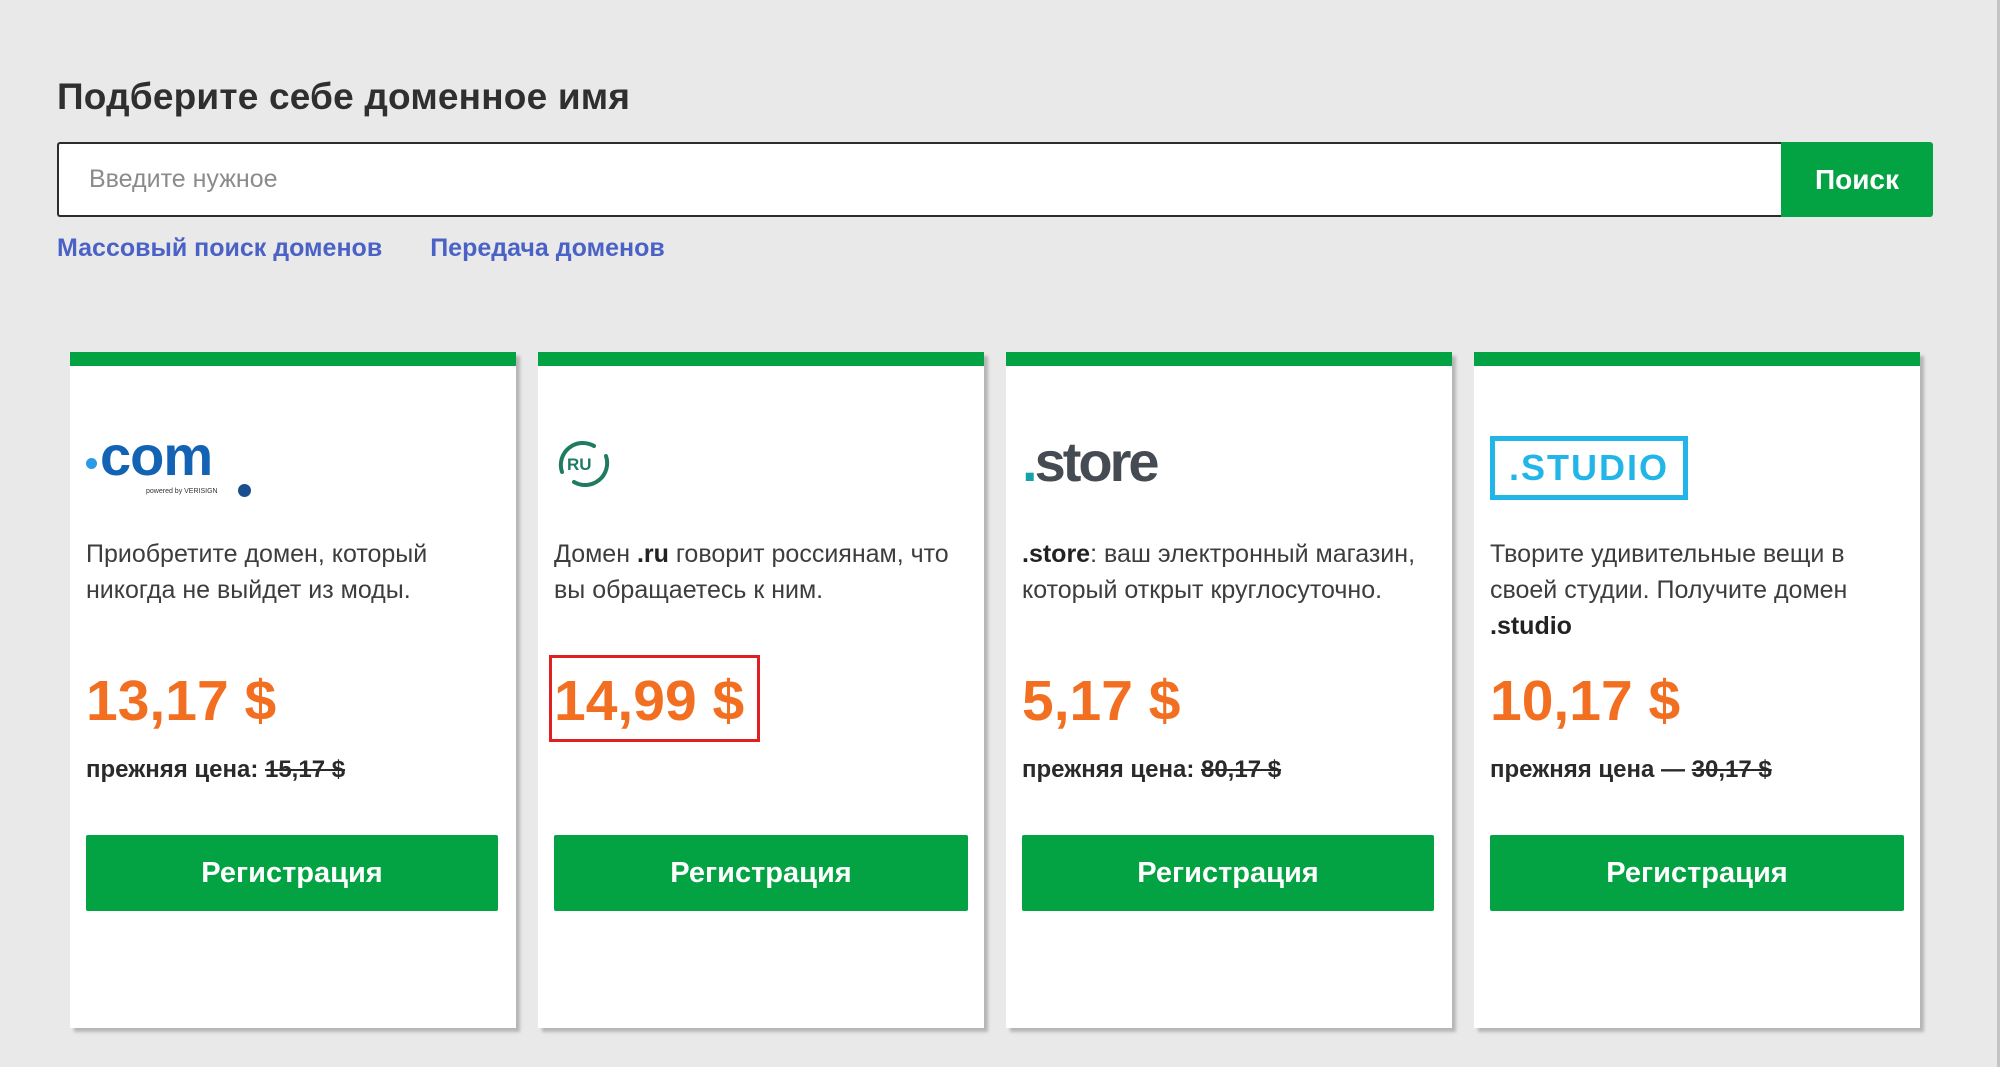  Describe the element at coordinates (547, 248) in the screenshot. I see `domain-transfer-link: Передача доменов` at that location.